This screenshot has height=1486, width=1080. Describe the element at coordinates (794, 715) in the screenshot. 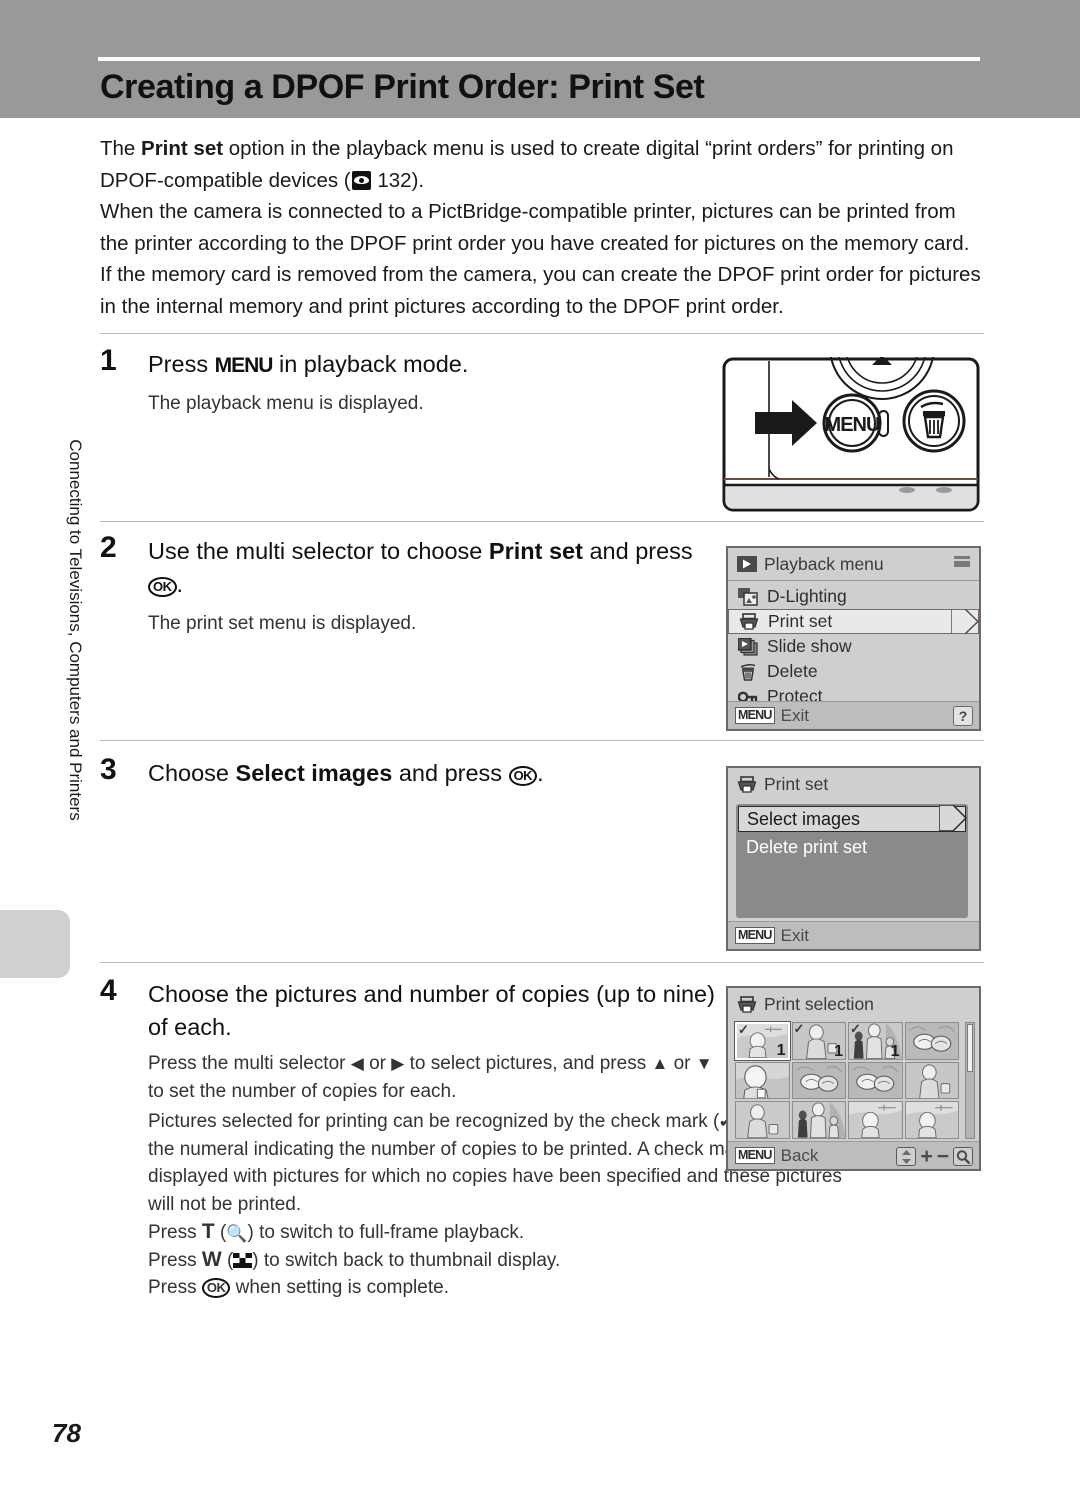

I see `playback-menu-exit-label: Exit` at that location.